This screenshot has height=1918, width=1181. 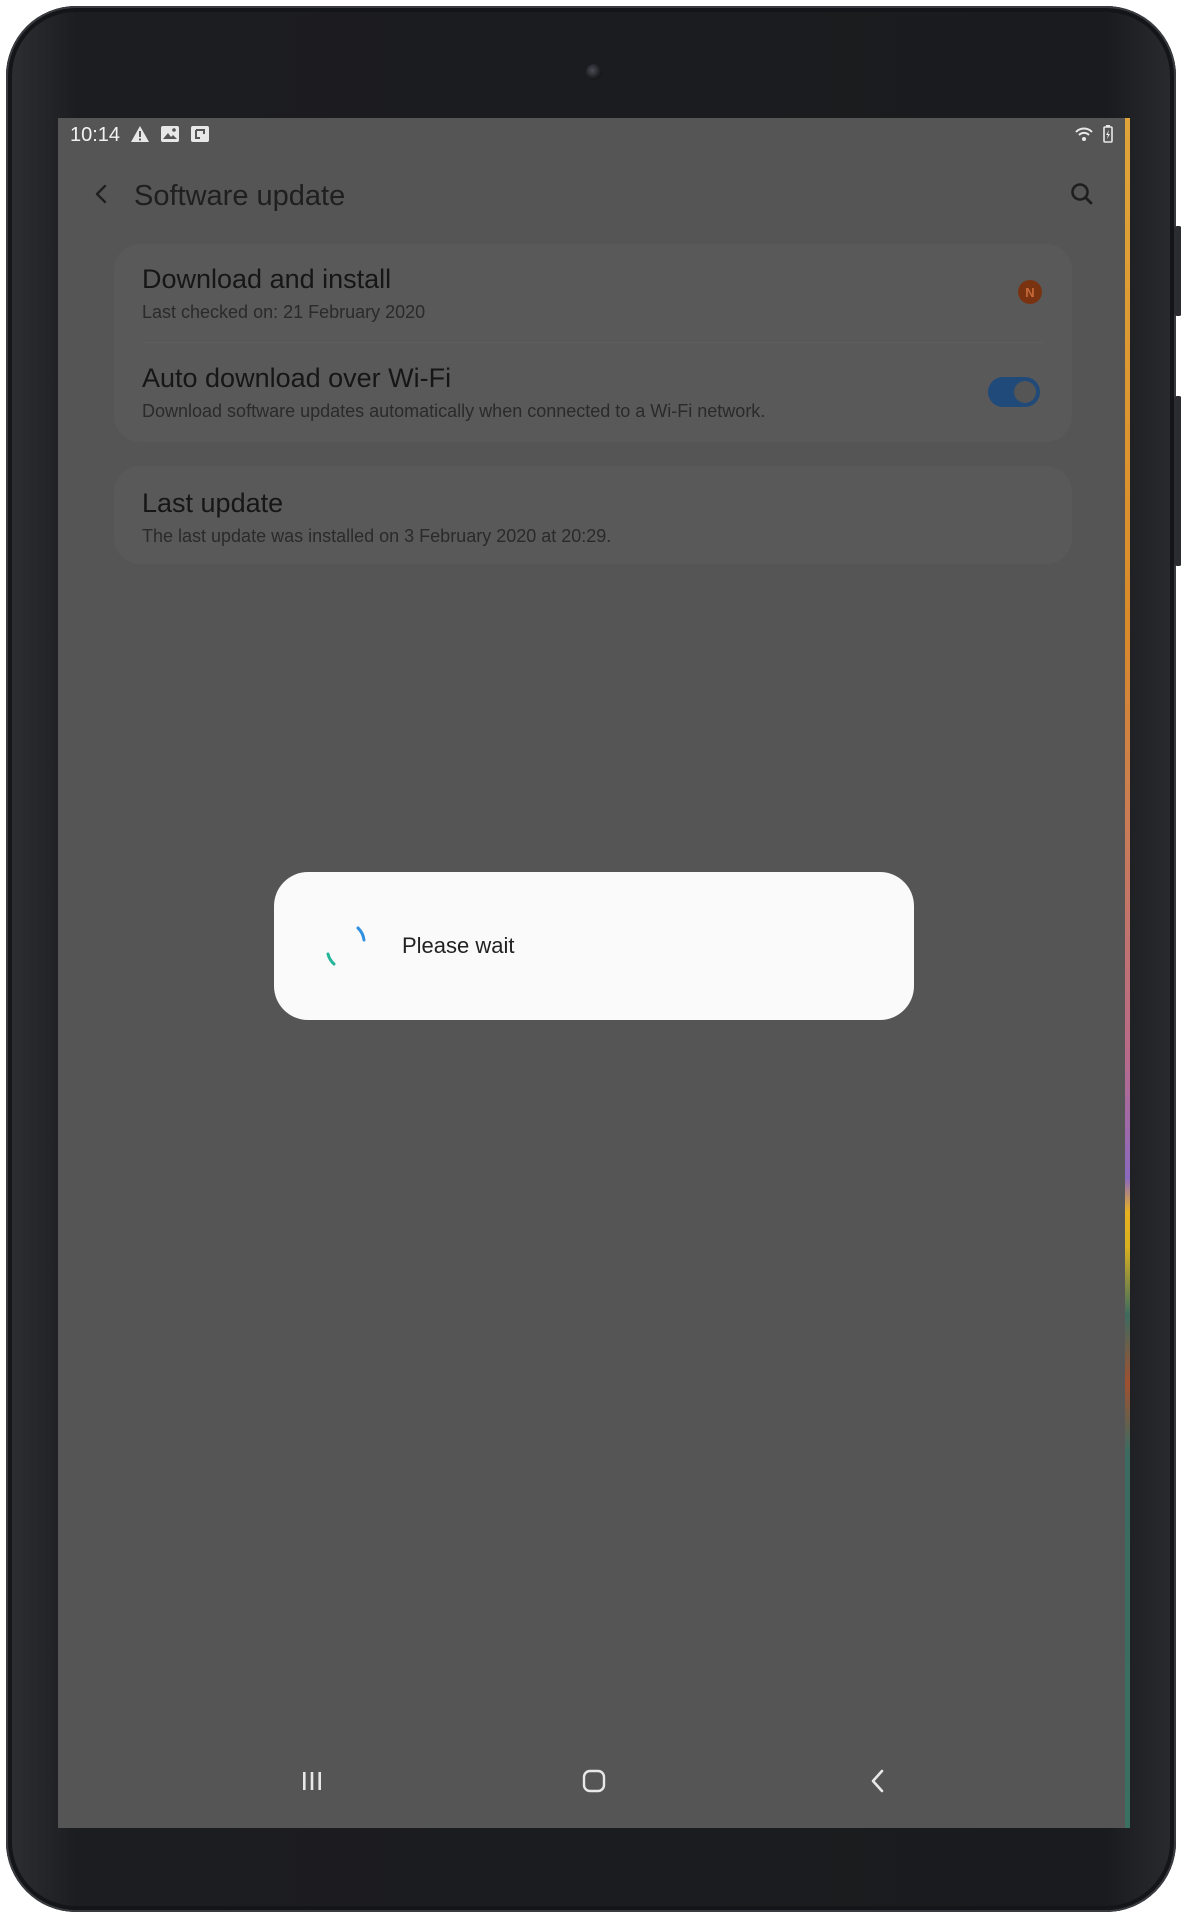 What do you see at coordinates (1025, 392) in the screenshot?
I see `toggle-knob` at bounding box center [1025, 392].